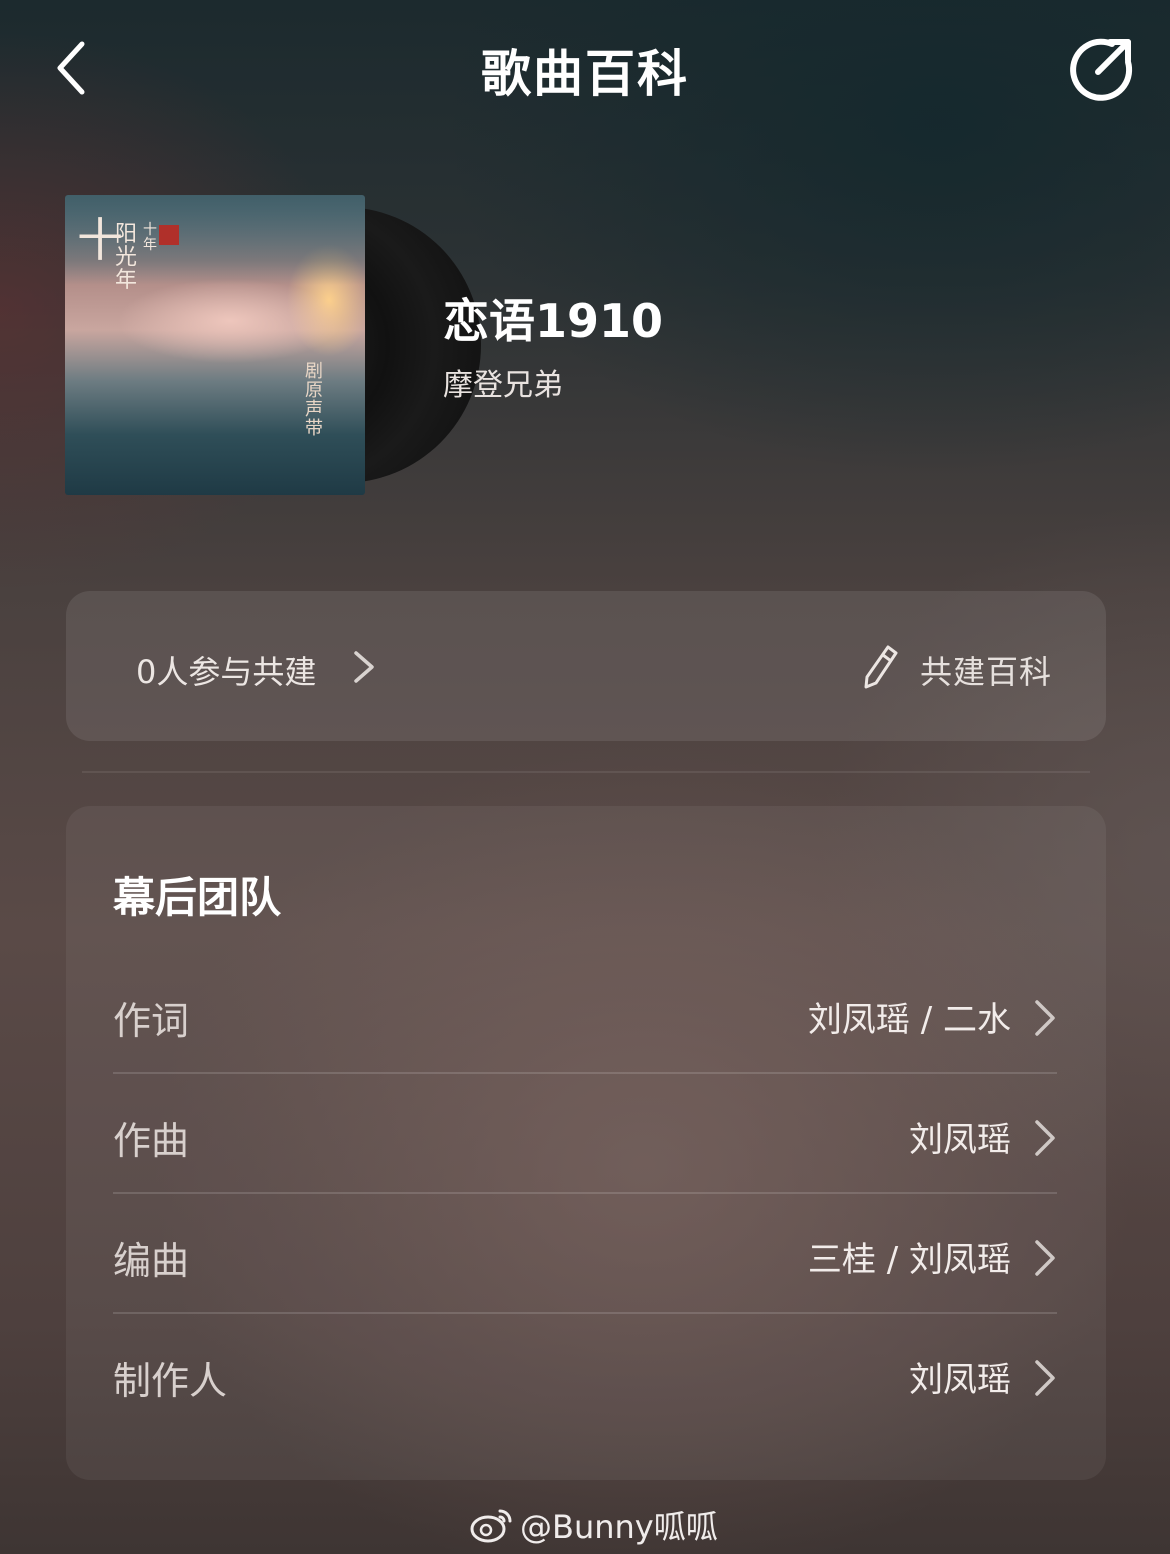  I want to click on participants-count: 0人参与共建, so click(226, 670).